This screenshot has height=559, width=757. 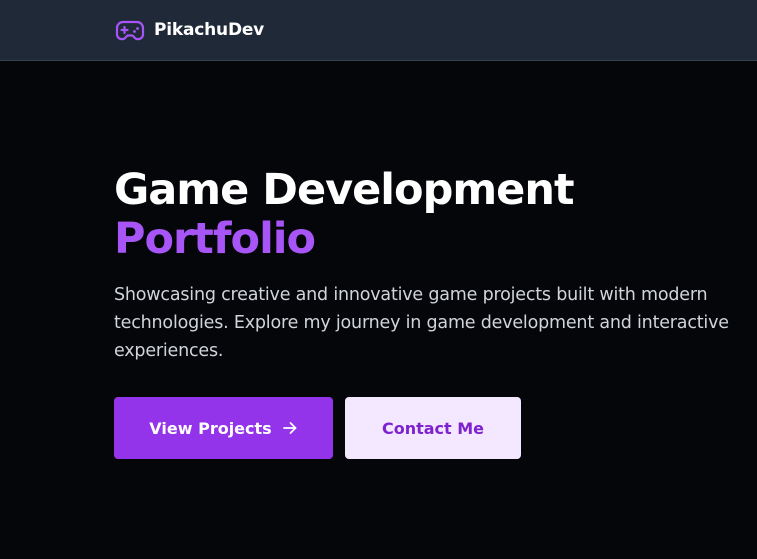 What do you see at coordinates (289, 428) in the screenshot?
I see `arrow-right-icon` at bounding box center [289, 428].